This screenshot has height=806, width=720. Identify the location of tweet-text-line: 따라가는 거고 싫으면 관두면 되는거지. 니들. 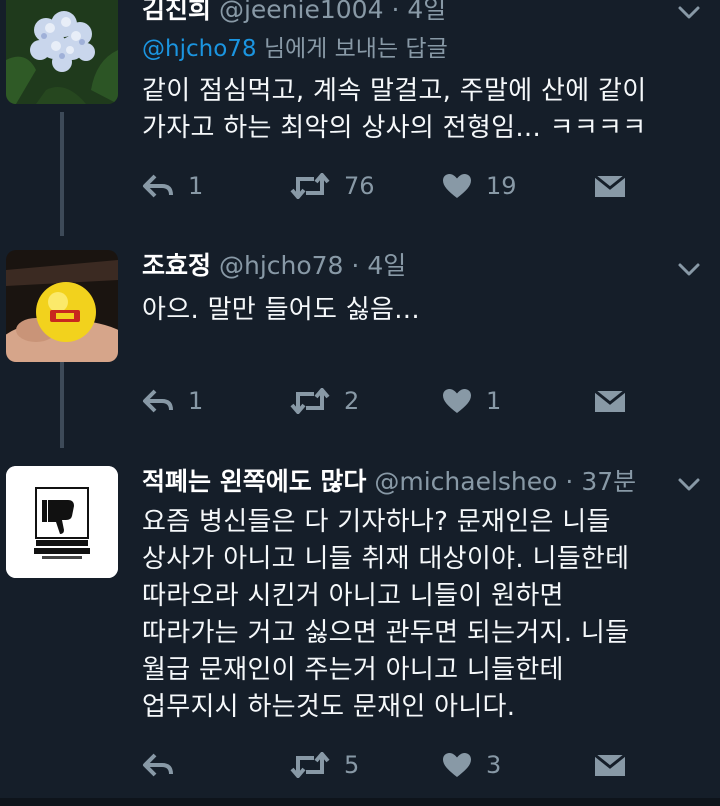
(386, 633).